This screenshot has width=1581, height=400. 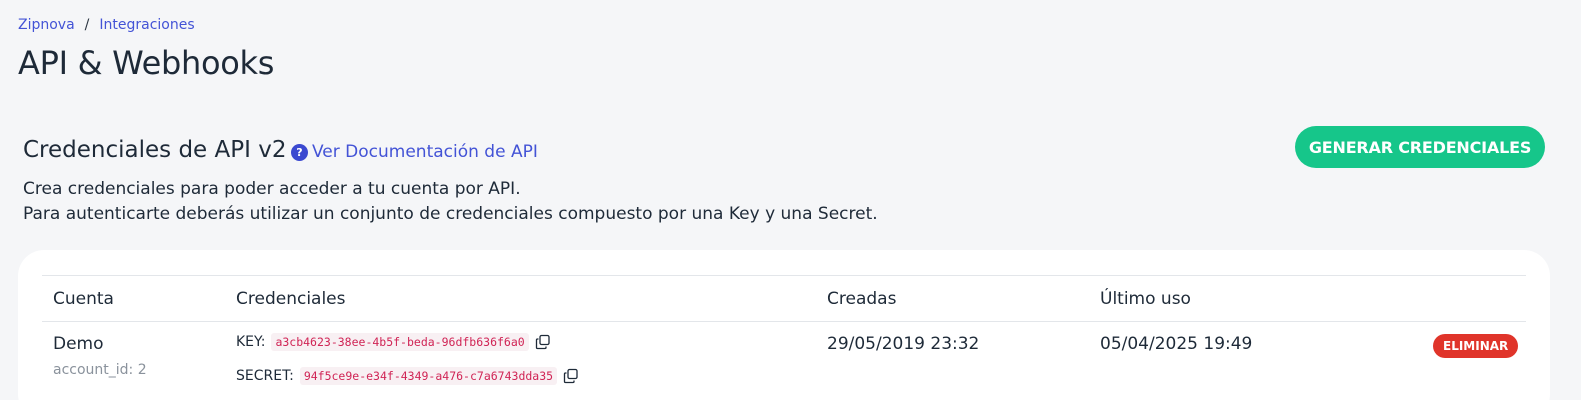 What do you see at coordinates (1145, 299) in the screenshot?
I see `header-last-use: Último uso` at bounding box center [1145, 299].